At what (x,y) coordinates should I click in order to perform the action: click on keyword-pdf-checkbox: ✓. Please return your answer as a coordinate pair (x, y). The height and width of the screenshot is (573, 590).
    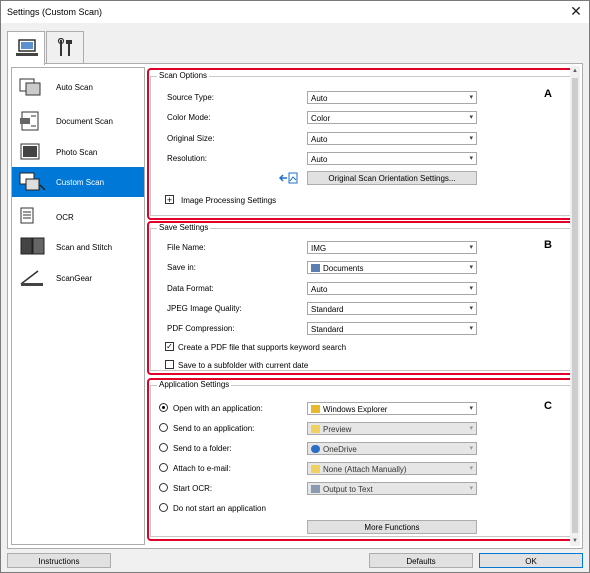
    Looking at the image, I should click on (169, 346).